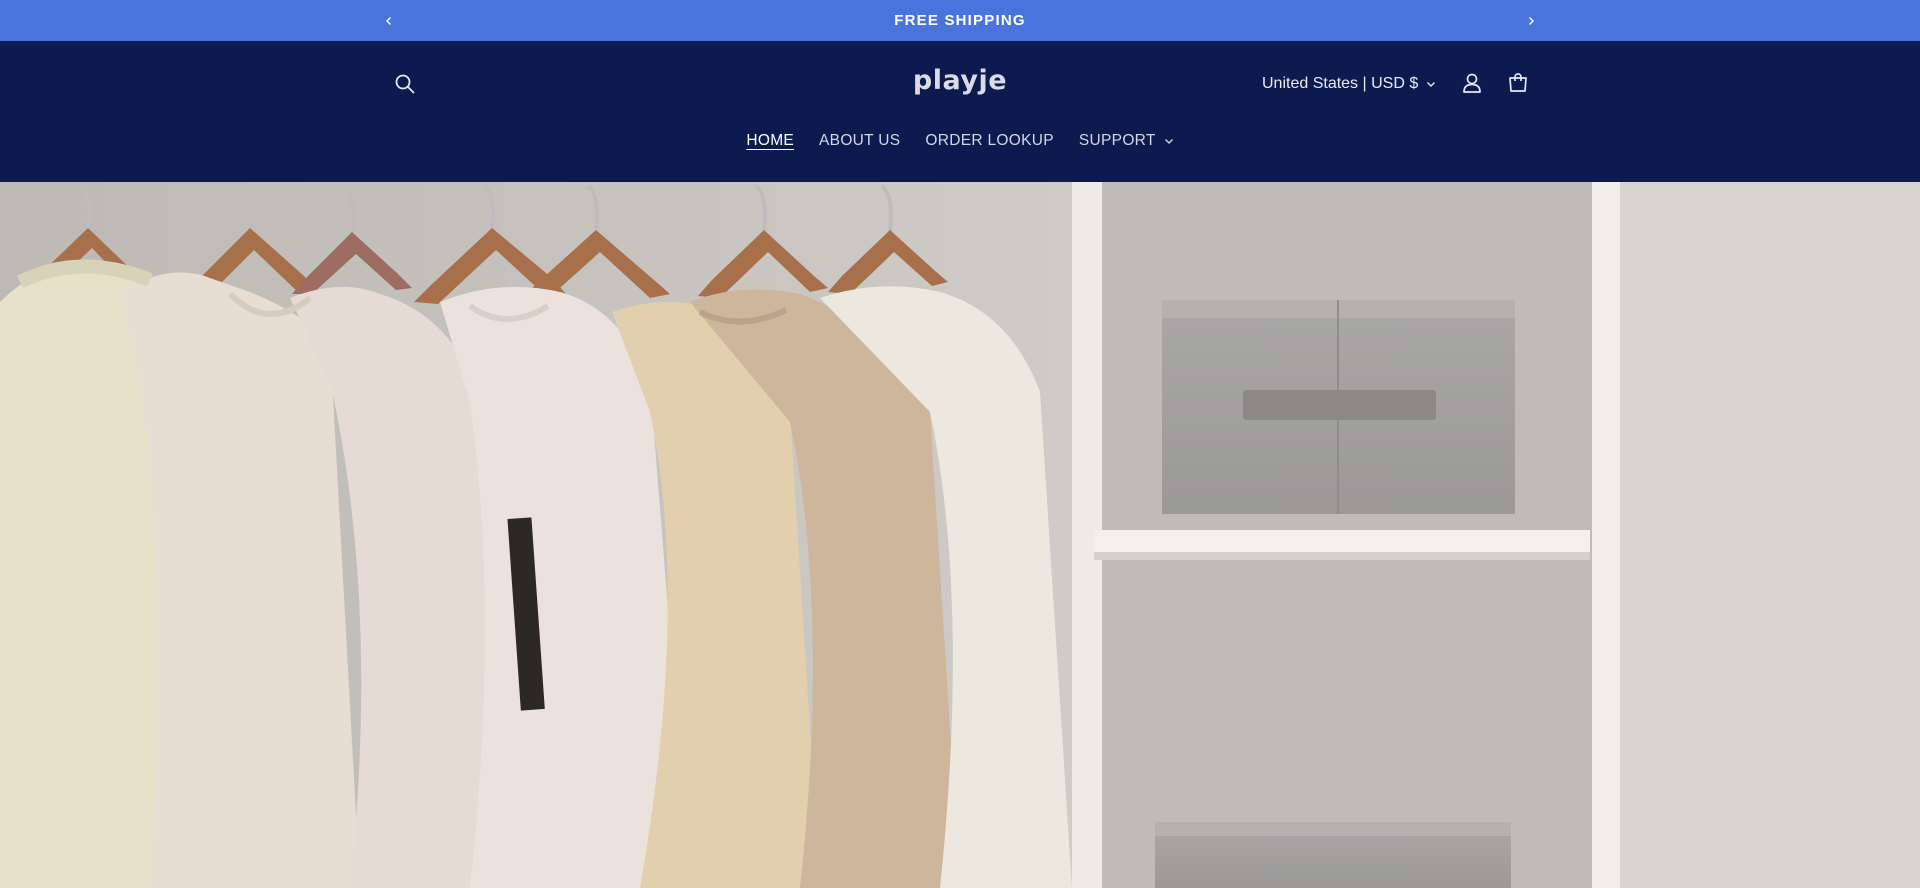 The image size is (1920, 888). I want to click on nav-item-label: ORDER LOOKUP, so click(989, 140).